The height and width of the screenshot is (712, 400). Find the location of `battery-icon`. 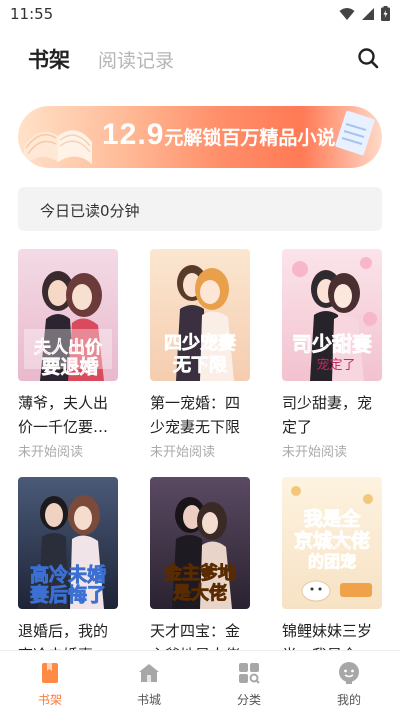

battery-icon is located at coordinates (385, 13).